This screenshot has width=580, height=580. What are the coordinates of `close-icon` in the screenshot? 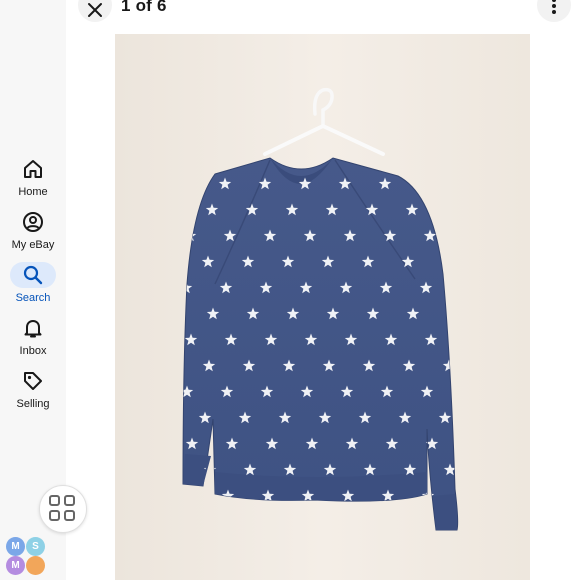 It's located at (95, 10).